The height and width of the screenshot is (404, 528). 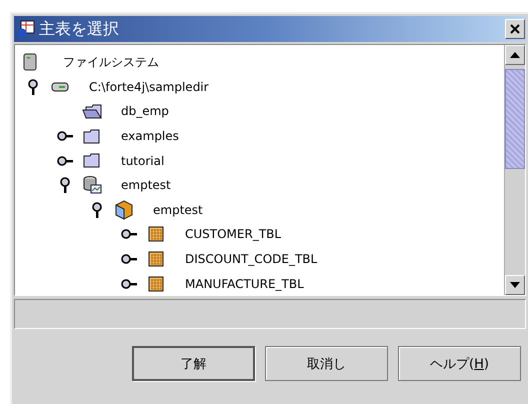 I want to click on tree-item: ファイルシステム, so click(x=111, y=62).